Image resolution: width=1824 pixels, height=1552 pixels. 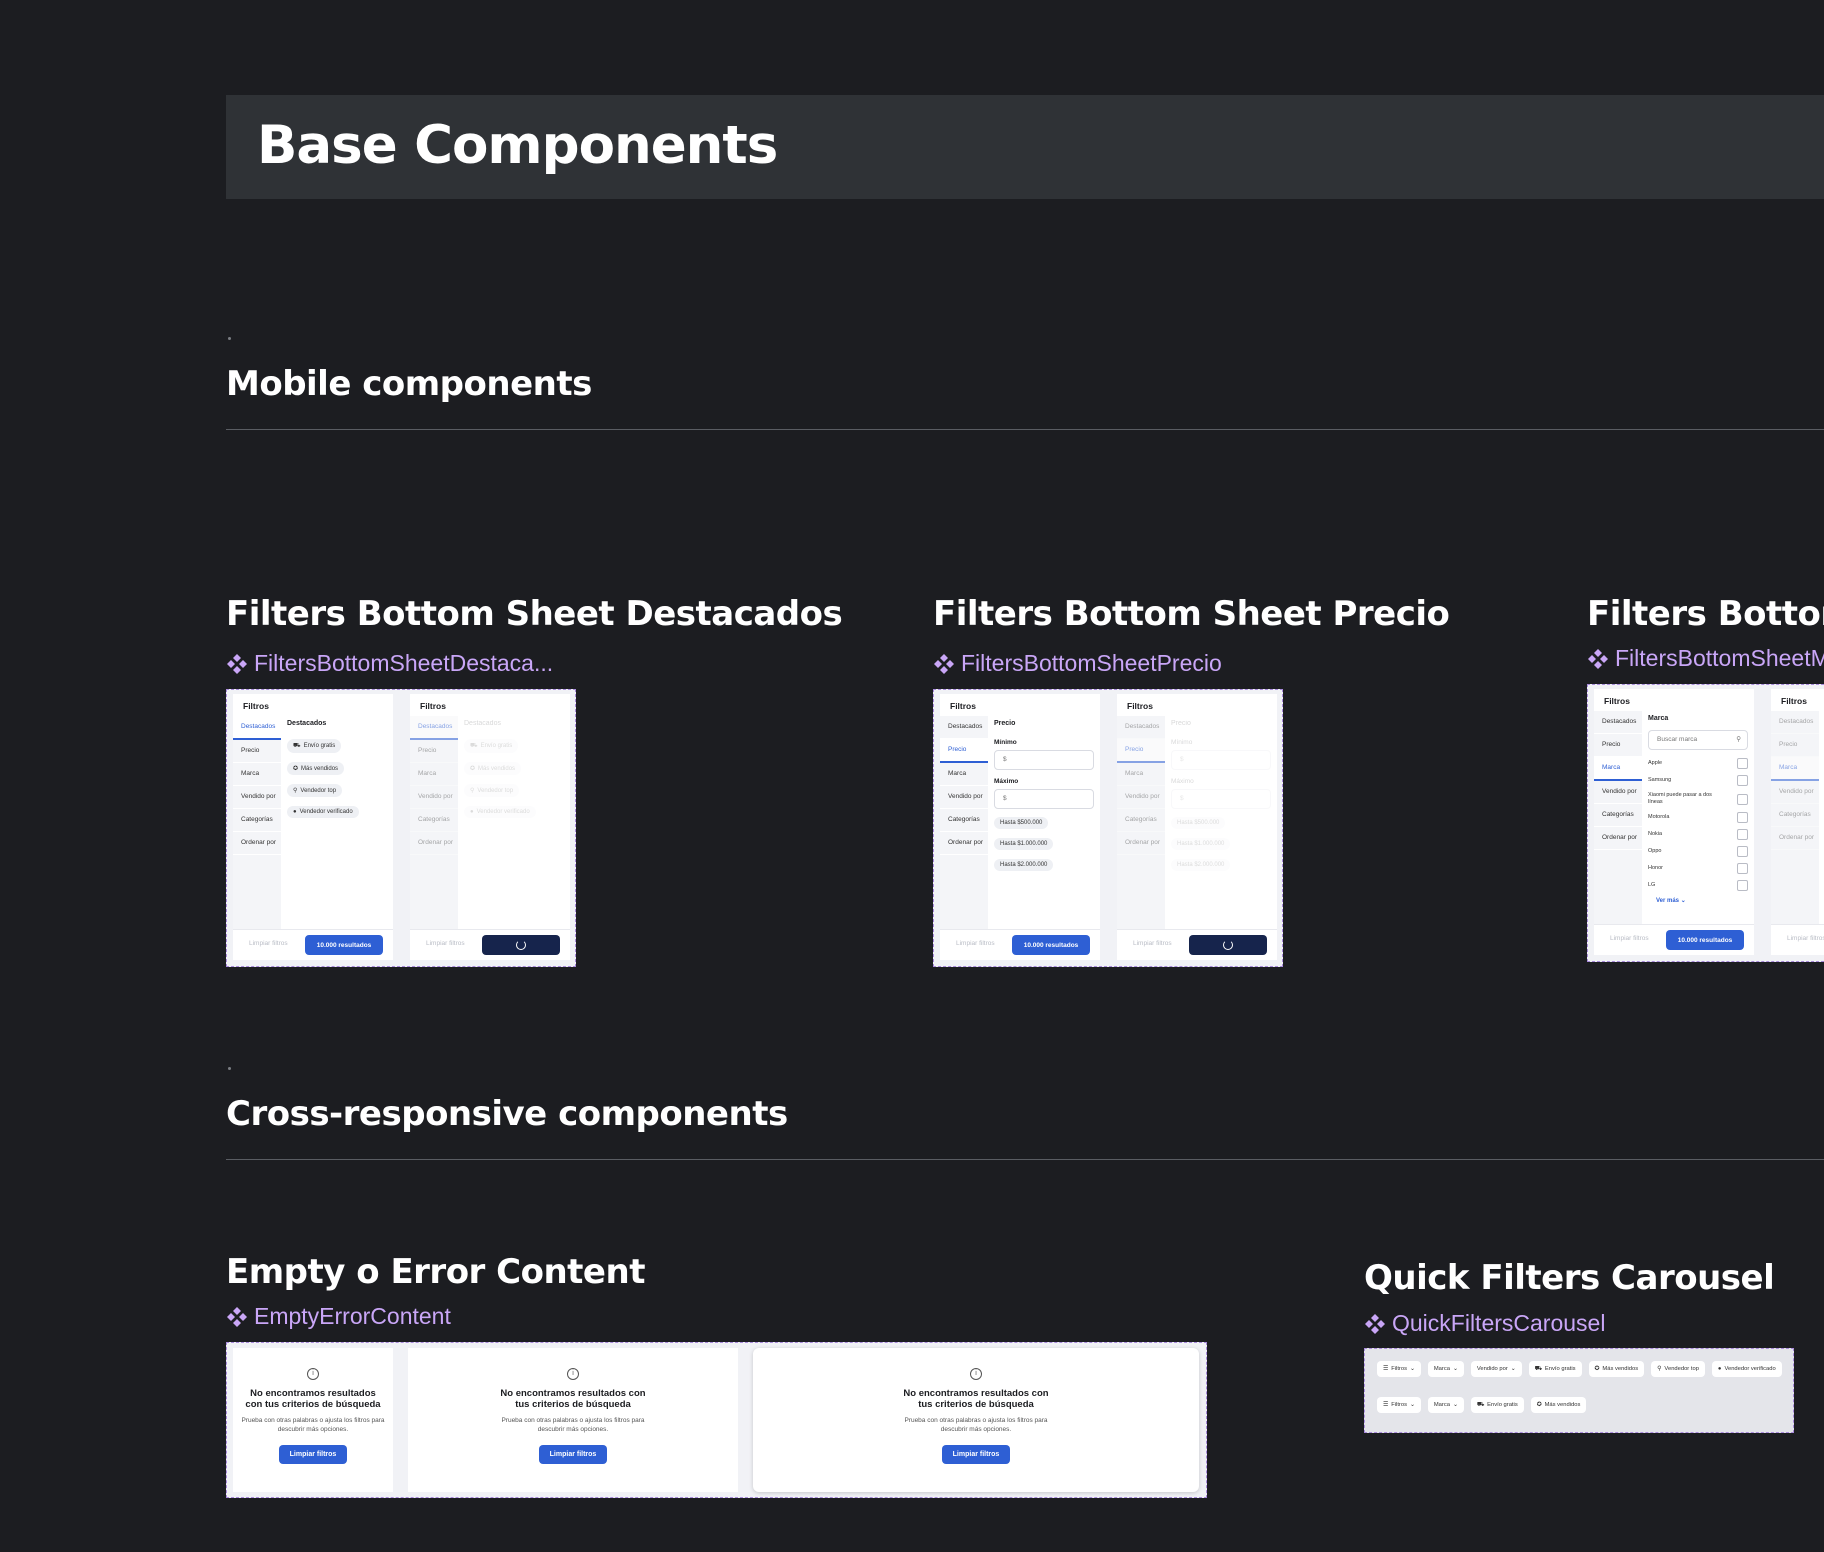 What do you see at coordinates (1484, 1323) in the screenshot?
I see `component-link-quick: QuickFiltersCarousel` at bounding box center [1484, 1323].